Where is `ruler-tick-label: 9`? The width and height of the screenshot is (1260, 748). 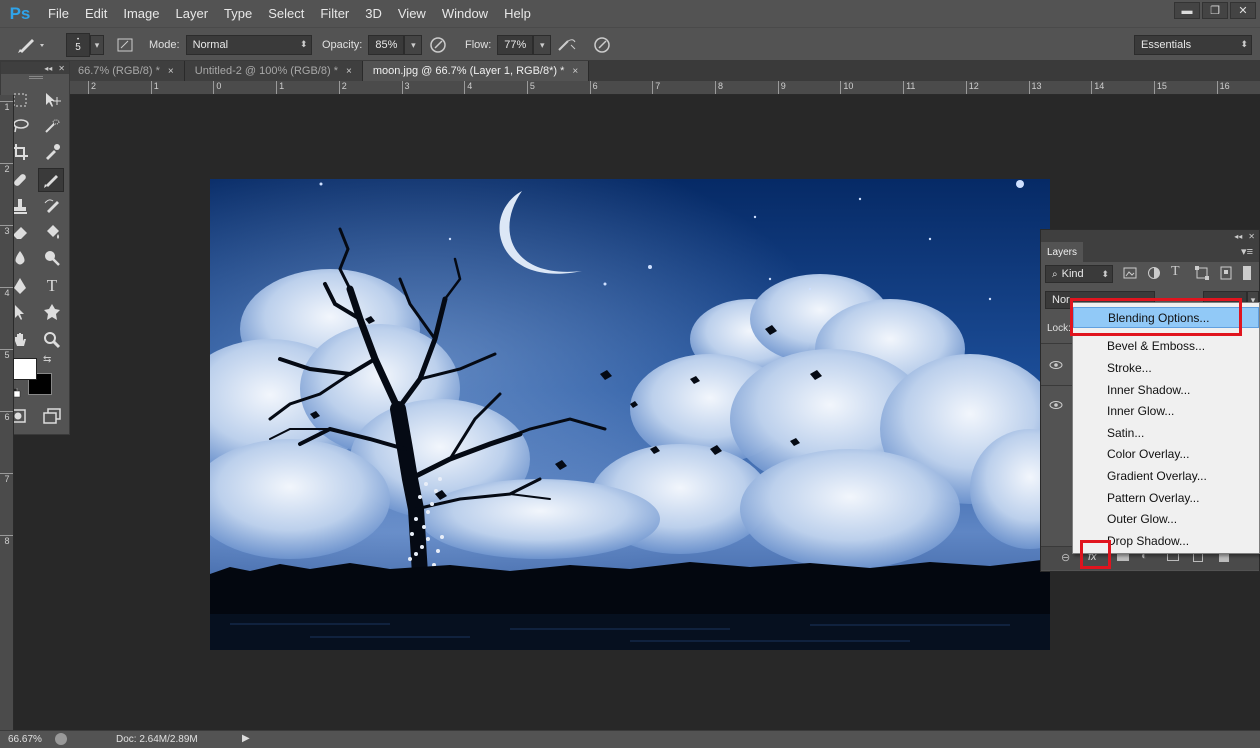 ruler-tick-label: 9 is located at coordinates (781, 87).